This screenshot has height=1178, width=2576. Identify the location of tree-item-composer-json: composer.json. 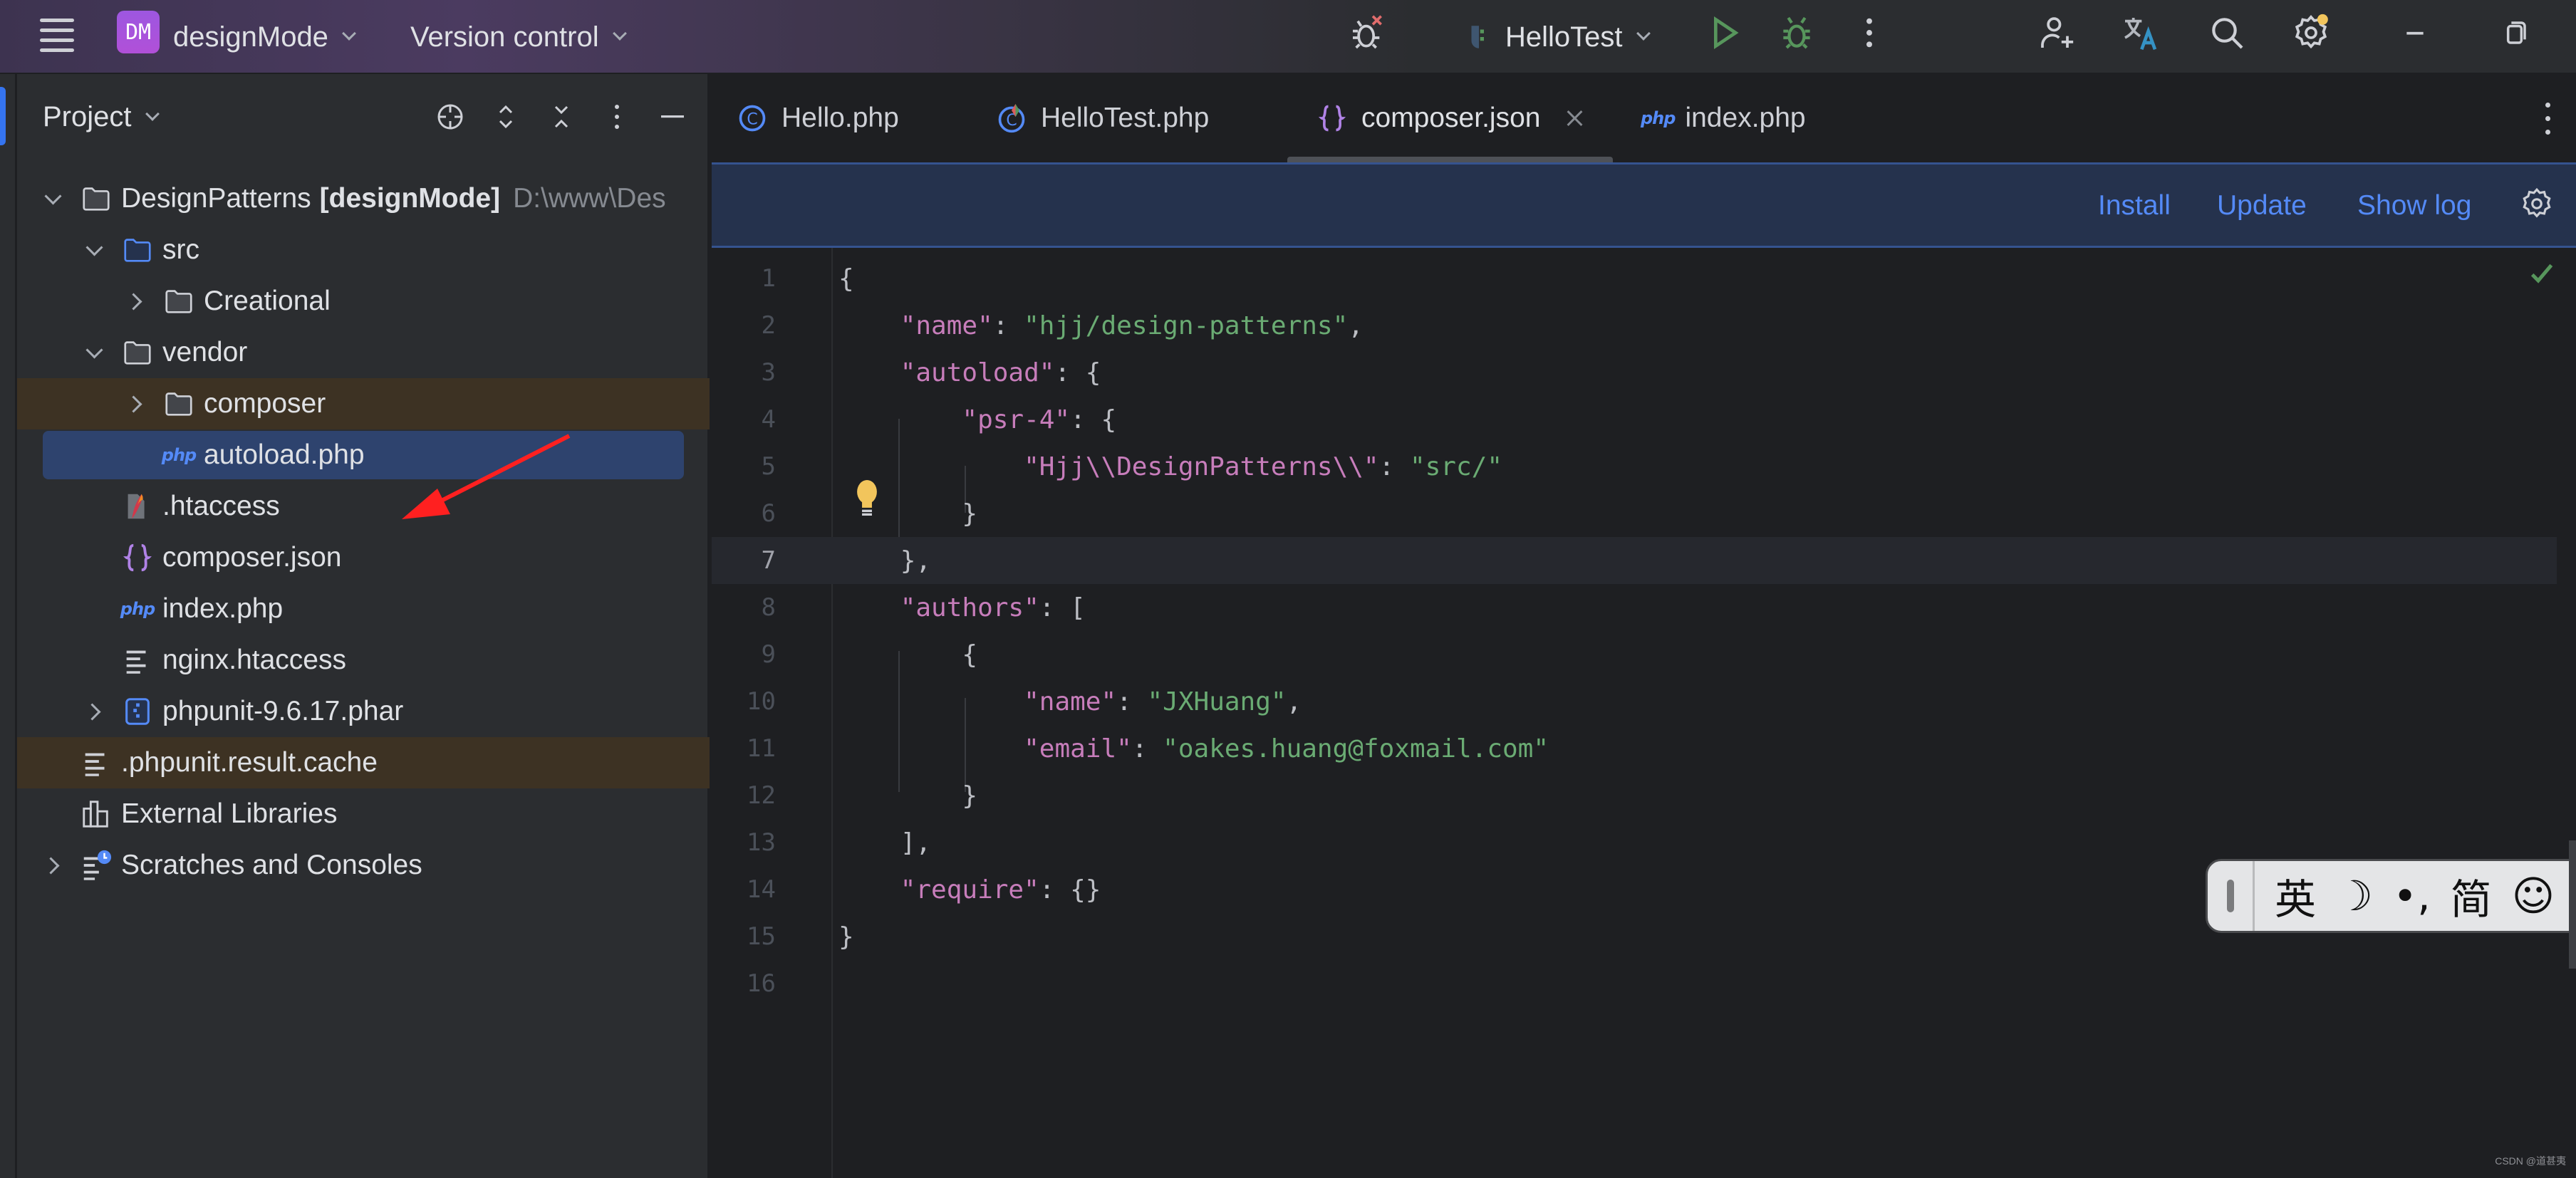
(363, 558).